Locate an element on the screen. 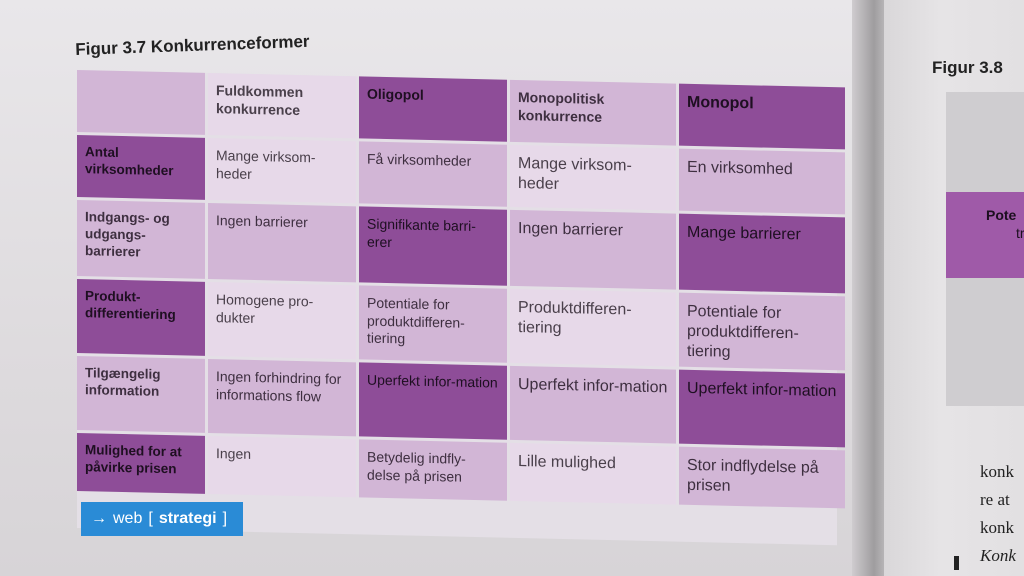 This screenshot has width=1024, height=576. bullet-marker is located at coordinates (956, 563).